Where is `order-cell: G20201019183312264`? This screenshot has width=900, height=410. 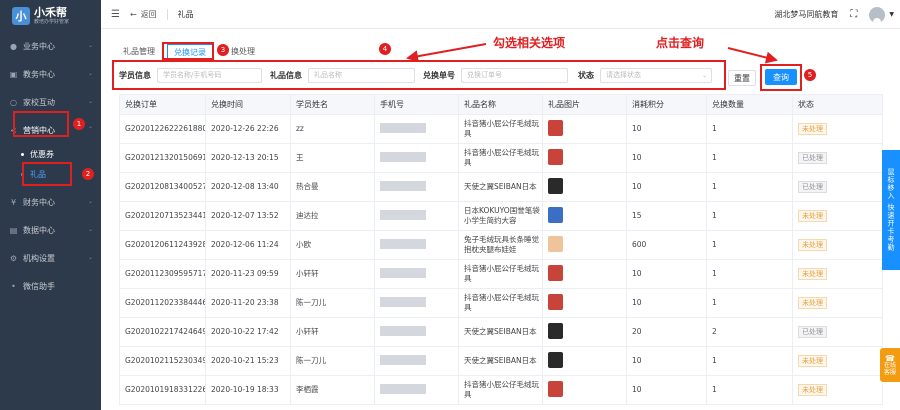
order-cell: G20201019183312264 is located at coordinates (162, 390).